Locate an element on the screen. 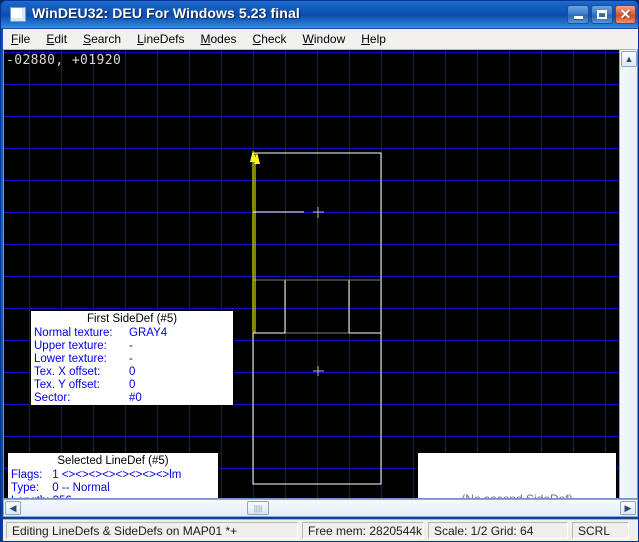  menu-item-edit: Edit is located at coordinates (56, 39).